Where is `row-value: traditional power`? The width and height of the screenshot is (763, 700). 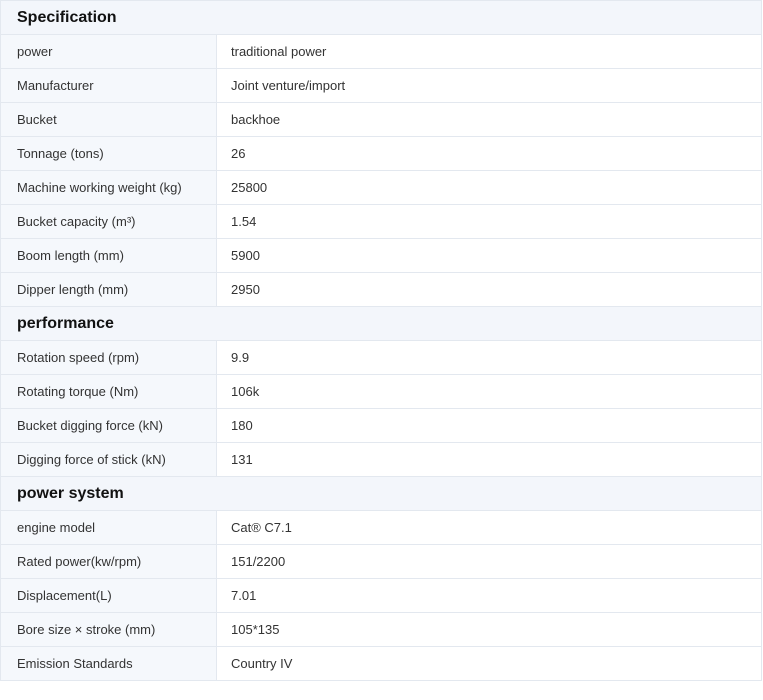
row-value: traditional power is located at coordinates (489, 51).